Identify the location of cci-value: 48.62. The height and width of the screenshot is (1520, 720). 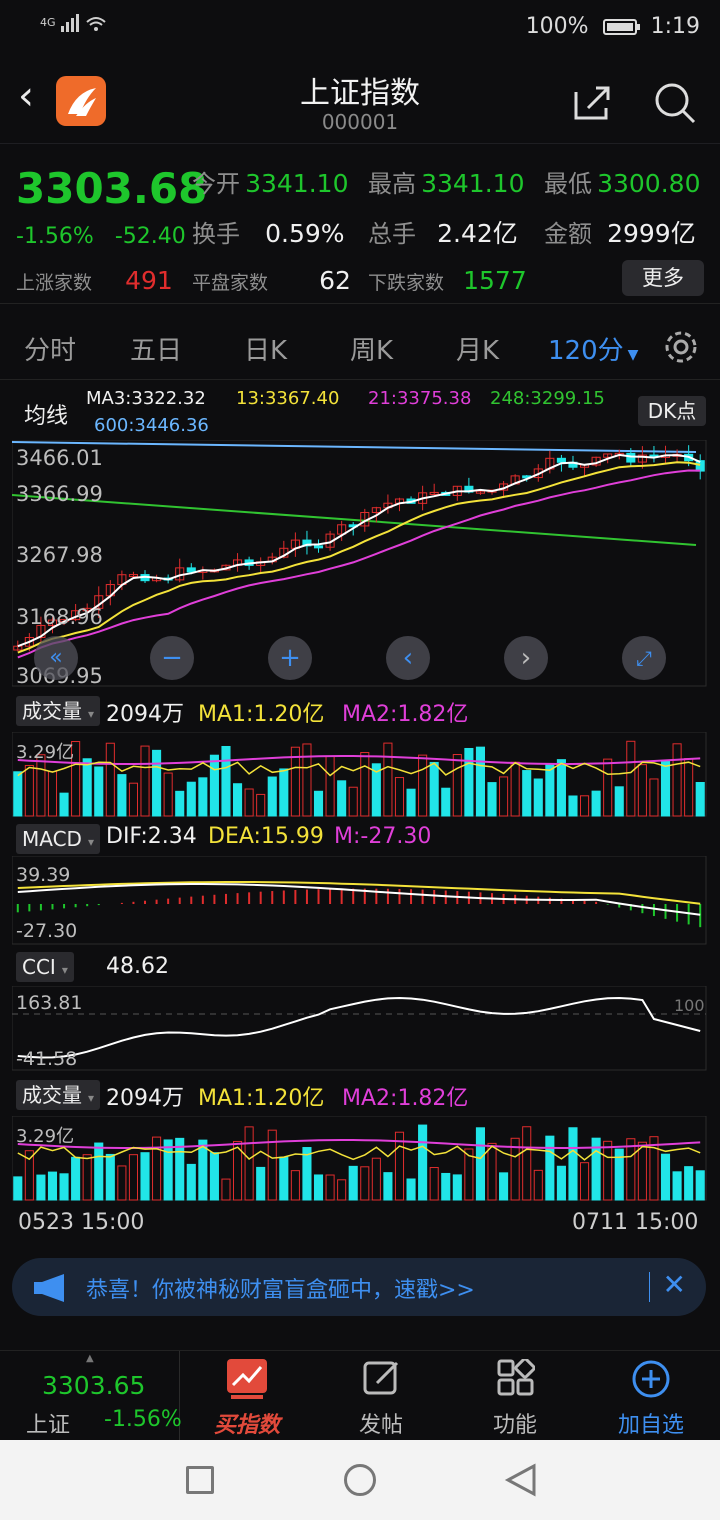
(137, 966).